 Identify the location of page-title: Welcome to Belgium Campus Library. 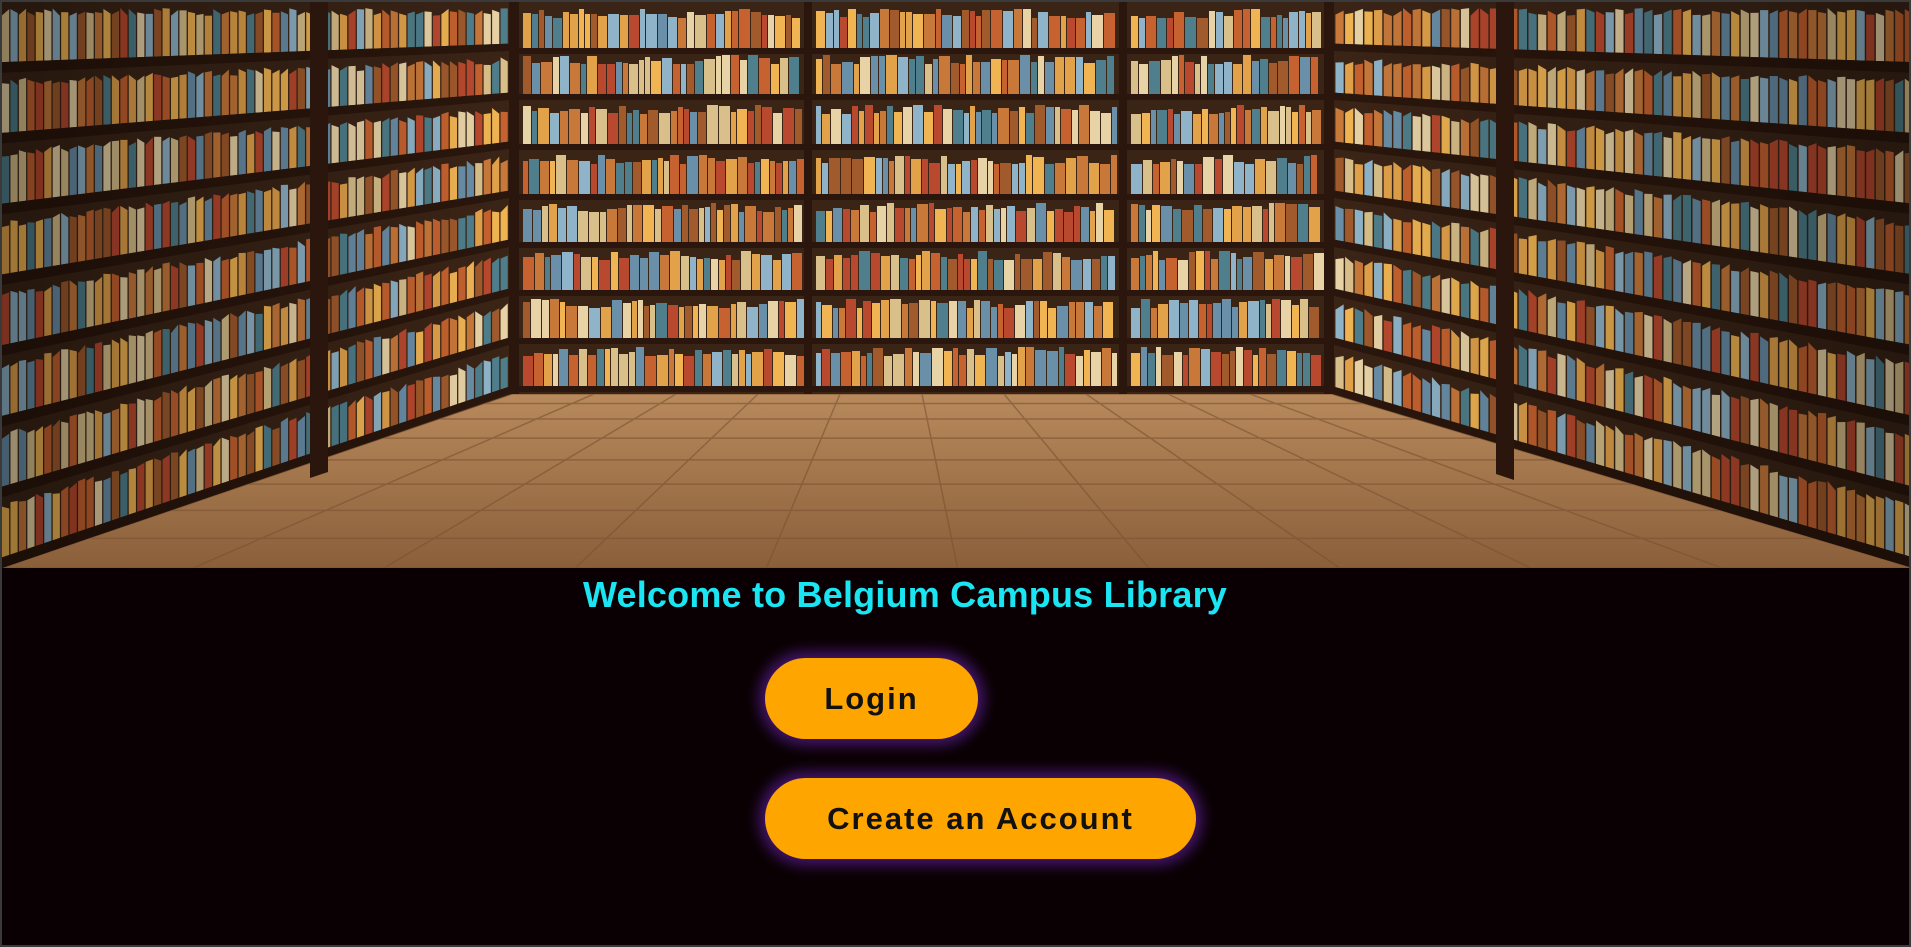
(905, 594).